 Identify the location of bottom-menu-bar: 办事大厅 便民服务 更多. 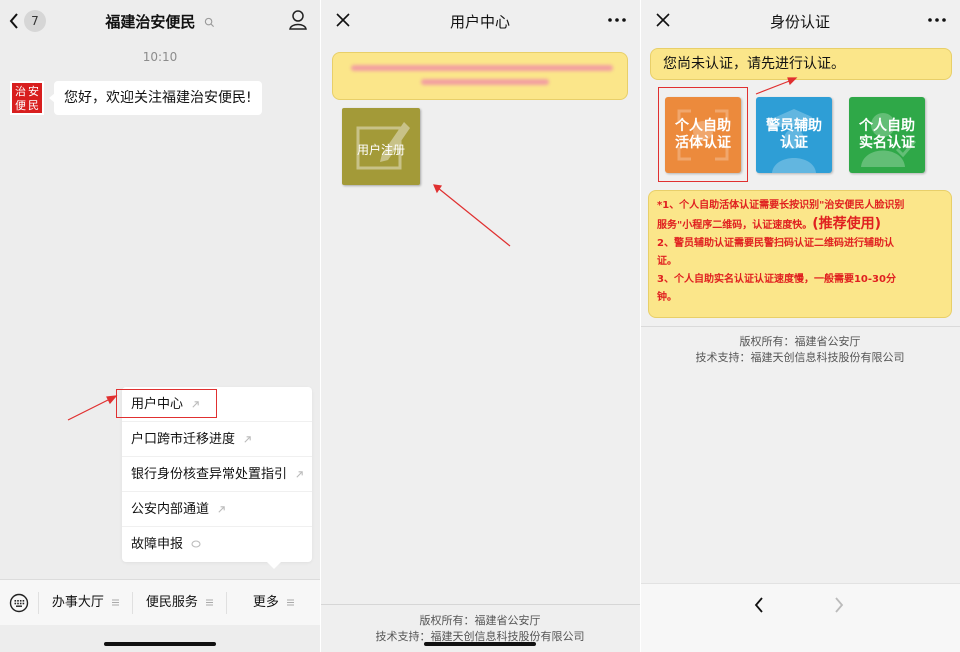
(160, 602).